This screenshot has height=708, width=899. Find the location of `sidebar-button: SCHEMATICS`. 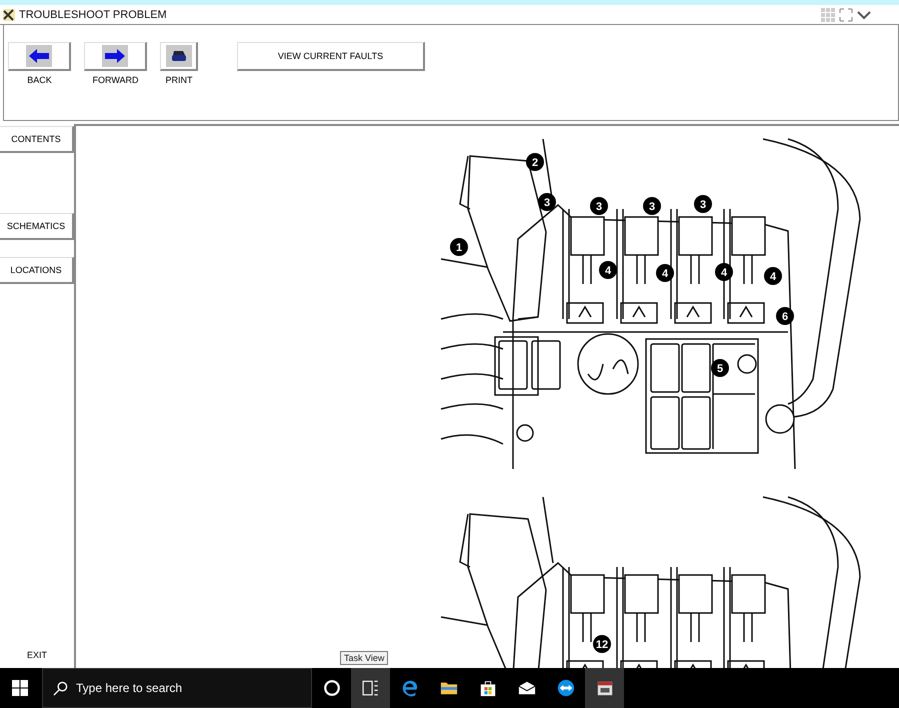

sidebar-button: SCHEMATICS is located at coordinates (37, 226).